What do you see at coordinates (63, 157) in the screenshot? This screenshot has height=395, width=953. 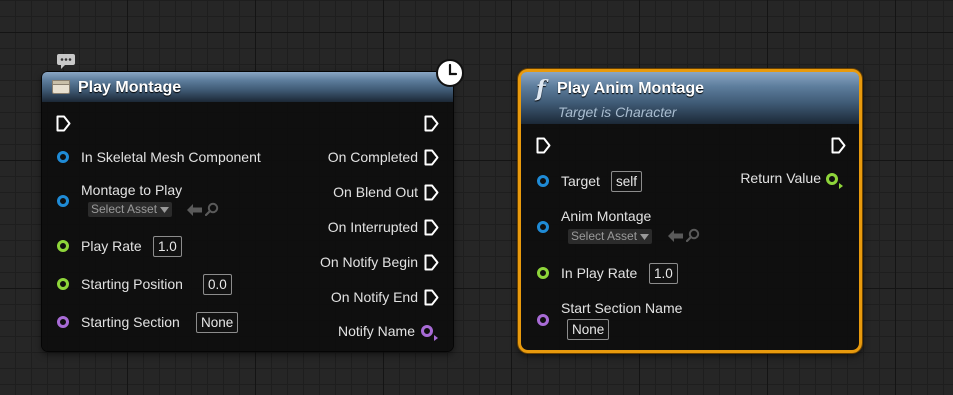 I see `skeletal-mesh-pin-icon` at bounding box center [63, 157].